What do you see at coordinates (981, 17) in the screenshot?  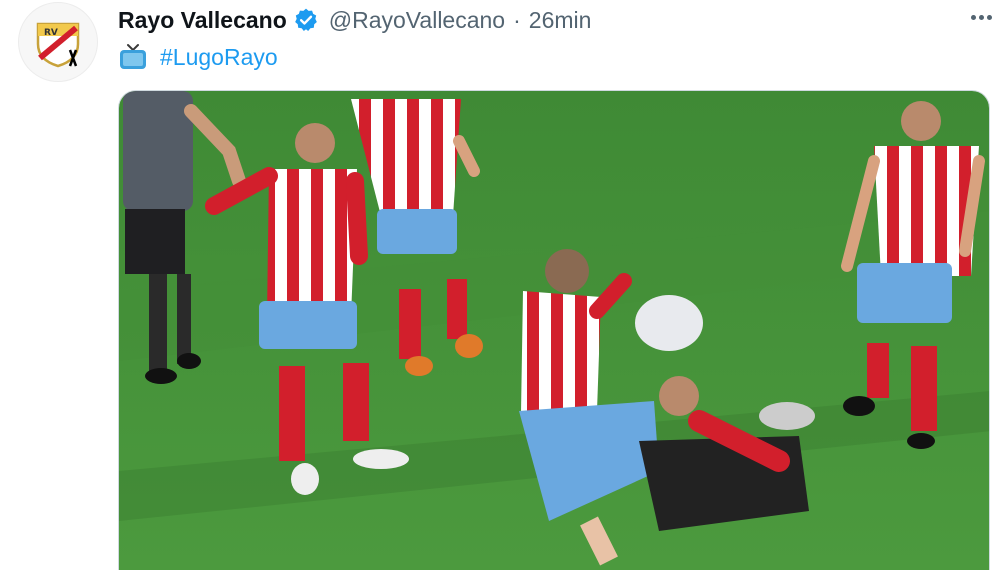 I see `more-options-icon` at bounding box center [981, 17].